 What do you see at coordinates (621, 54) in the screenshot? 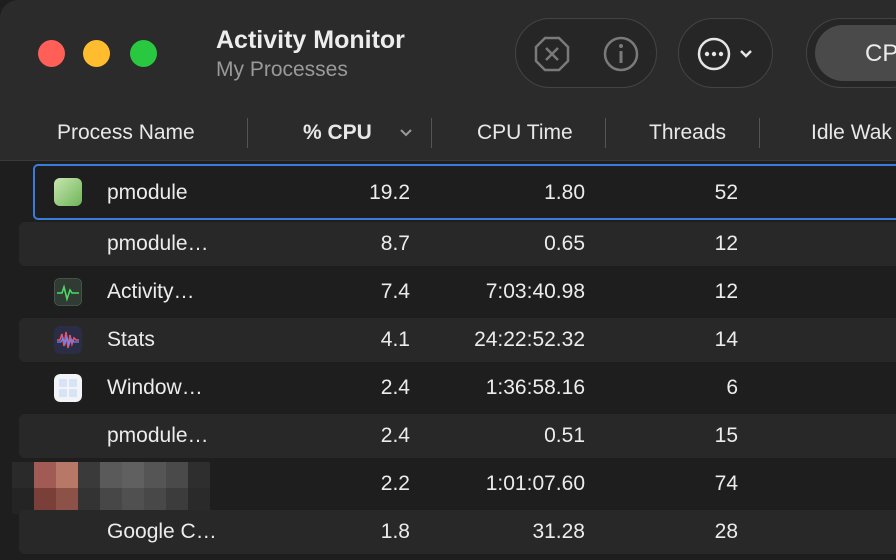
I see `info-icon` at bounding box center [621, 54].